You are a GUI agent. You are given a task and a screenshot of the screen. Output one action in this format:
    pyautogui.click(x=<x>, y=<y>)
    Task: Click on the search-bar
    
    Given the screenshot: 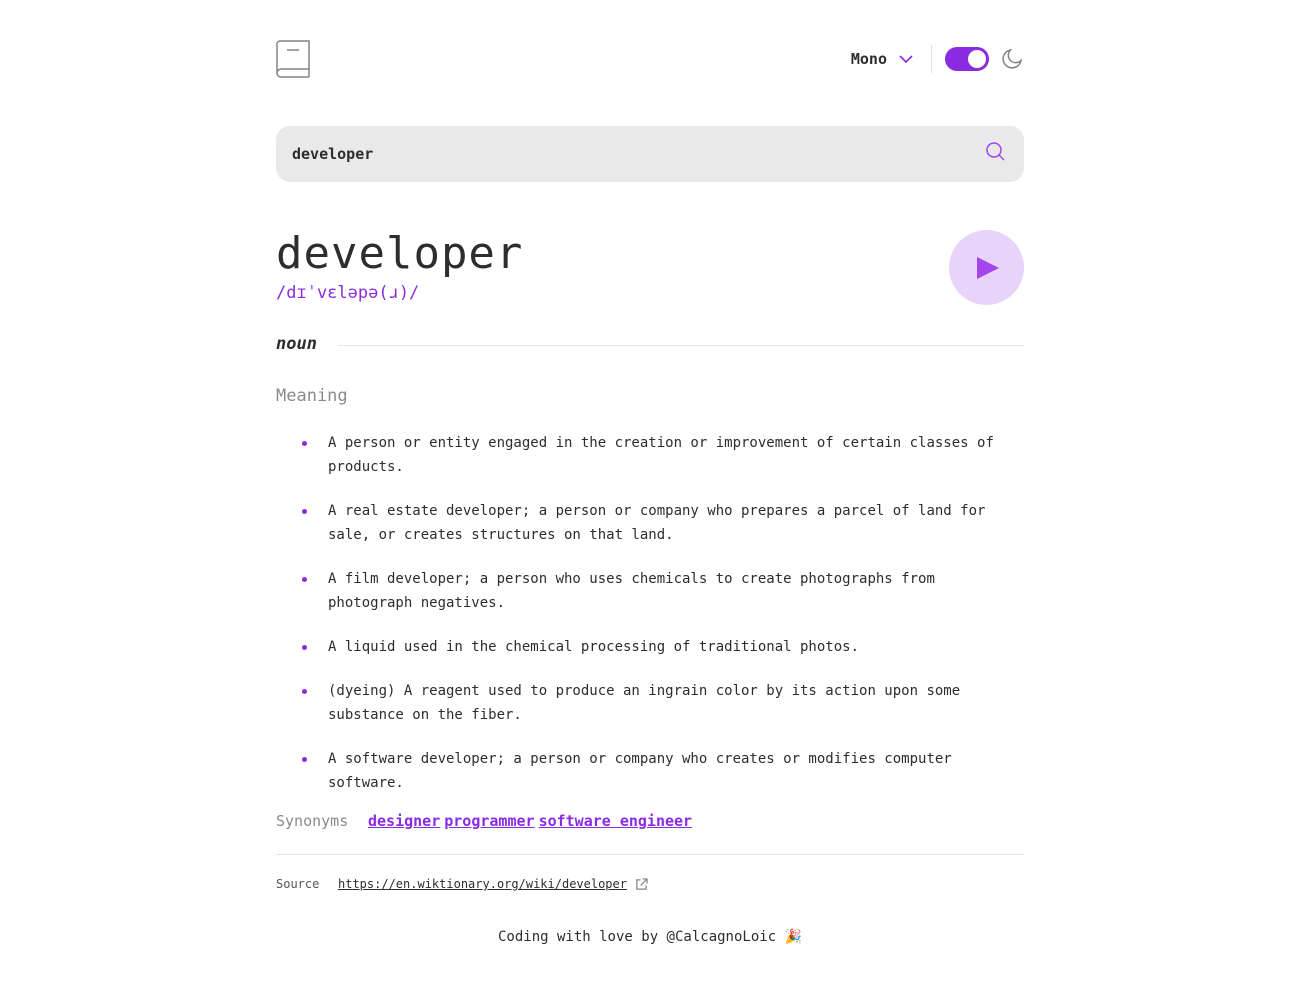 What is the action you would take?
    pyautogui.click(x=650, y=154)
    